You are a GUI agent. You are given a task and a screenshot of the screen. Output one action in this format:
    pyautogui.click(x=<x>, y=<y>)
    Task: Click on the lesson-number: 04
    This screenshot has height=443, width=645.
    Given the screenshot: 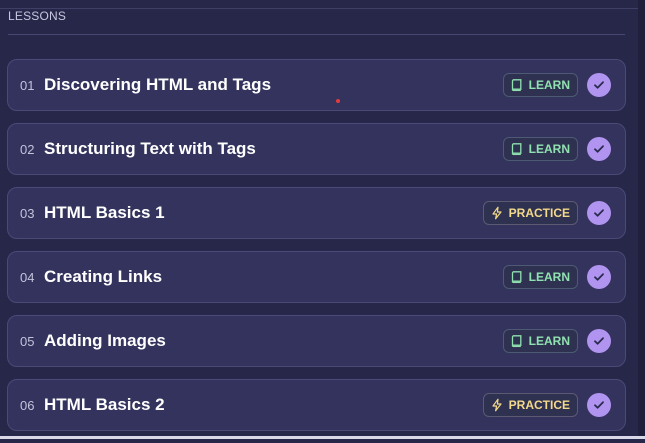 What is the action you would take?
    pyautogui.click(x=27, y=277)
    